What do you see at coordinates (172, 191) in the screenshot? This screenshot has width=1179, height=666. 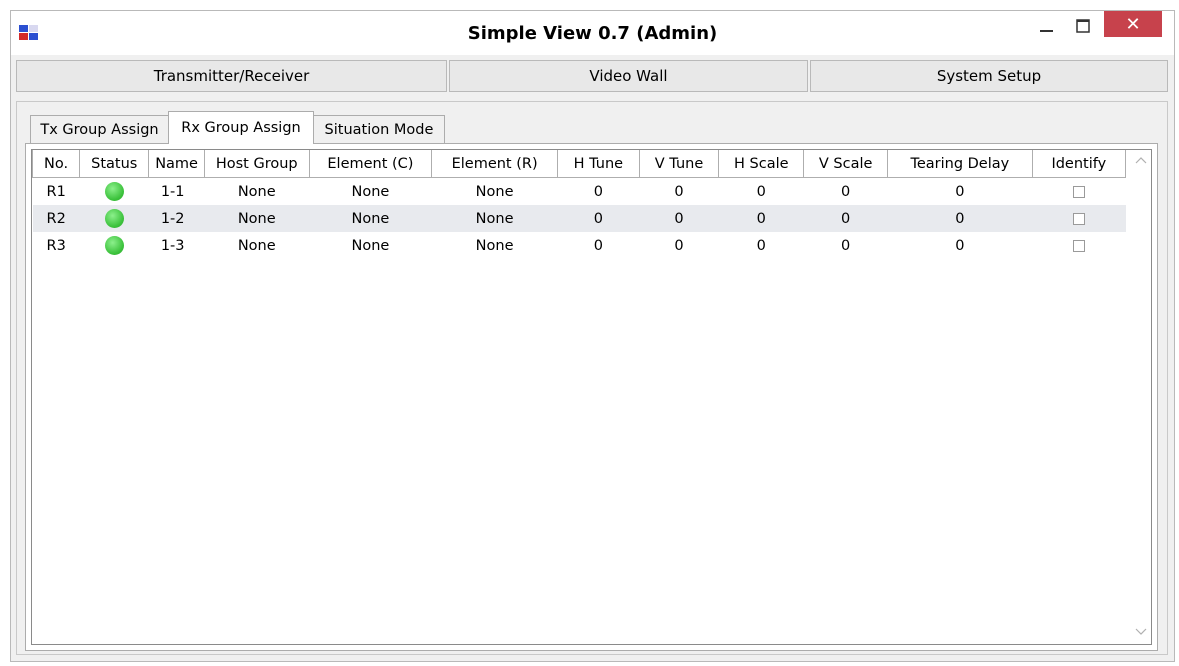 I see `cell-name: 1-1` at bounding box center [172, 191].